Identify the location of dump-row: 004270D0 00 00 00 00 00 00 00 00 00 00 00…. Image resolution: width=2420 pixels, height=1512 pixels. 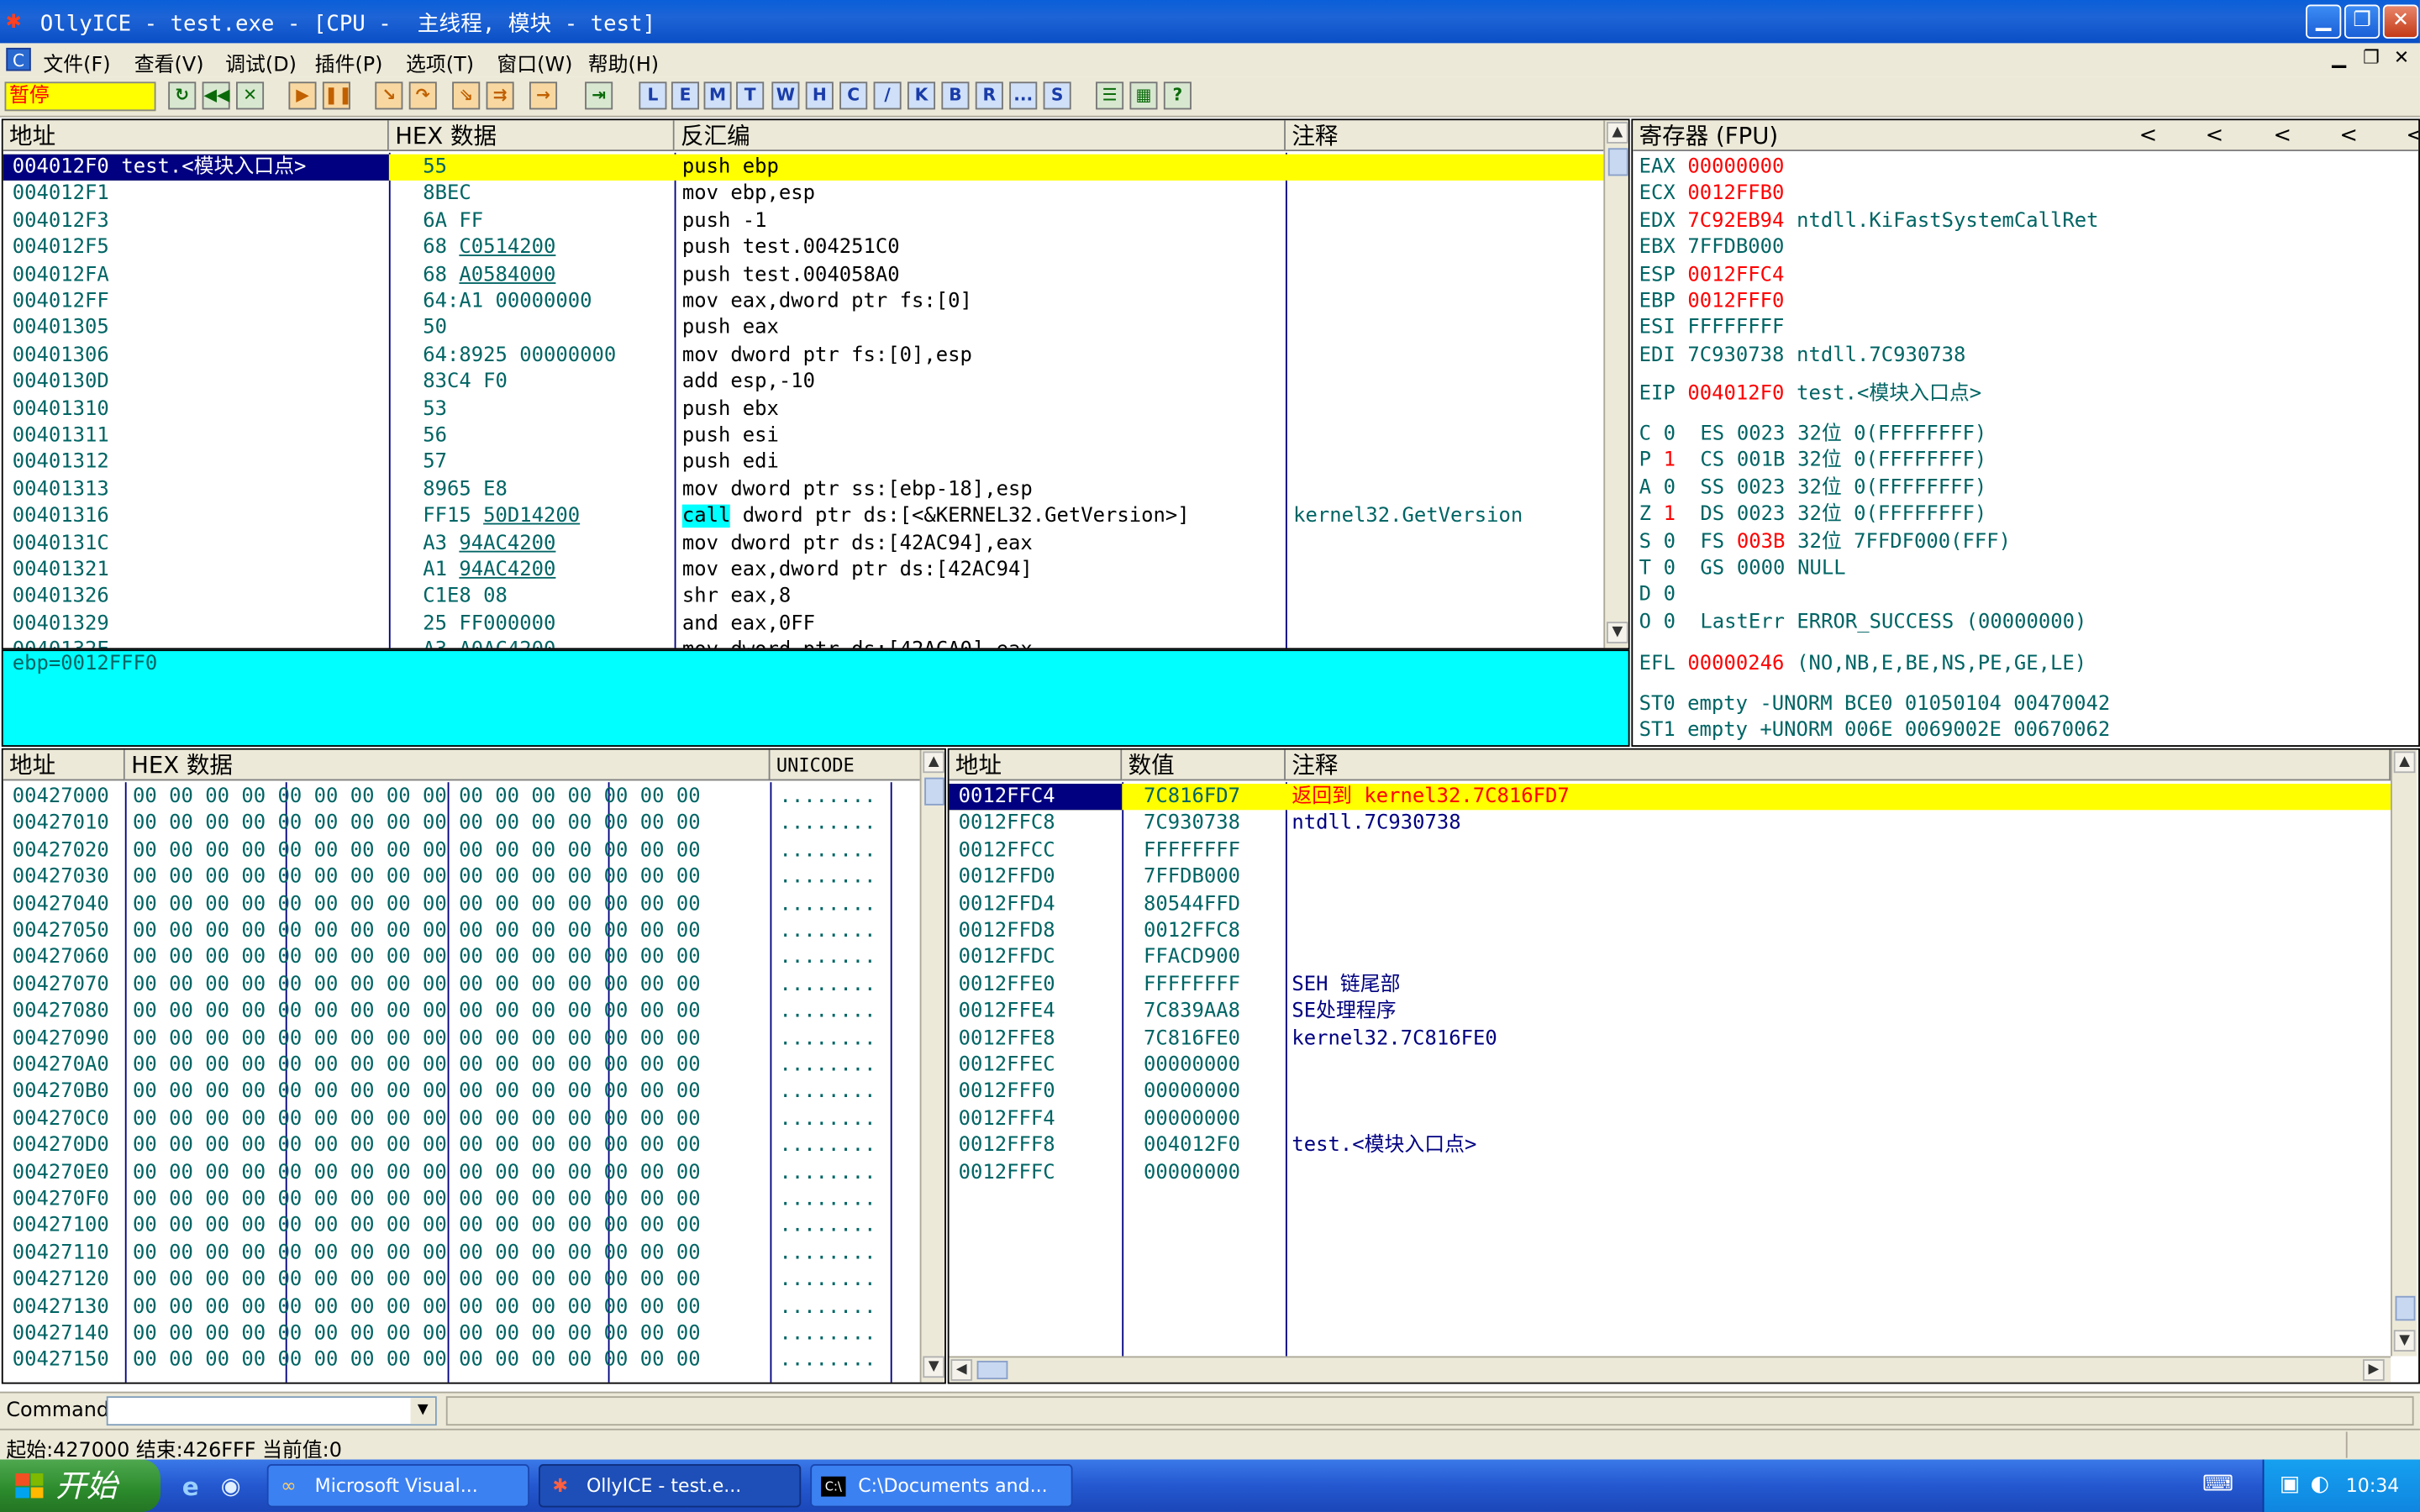
(462, 1145).